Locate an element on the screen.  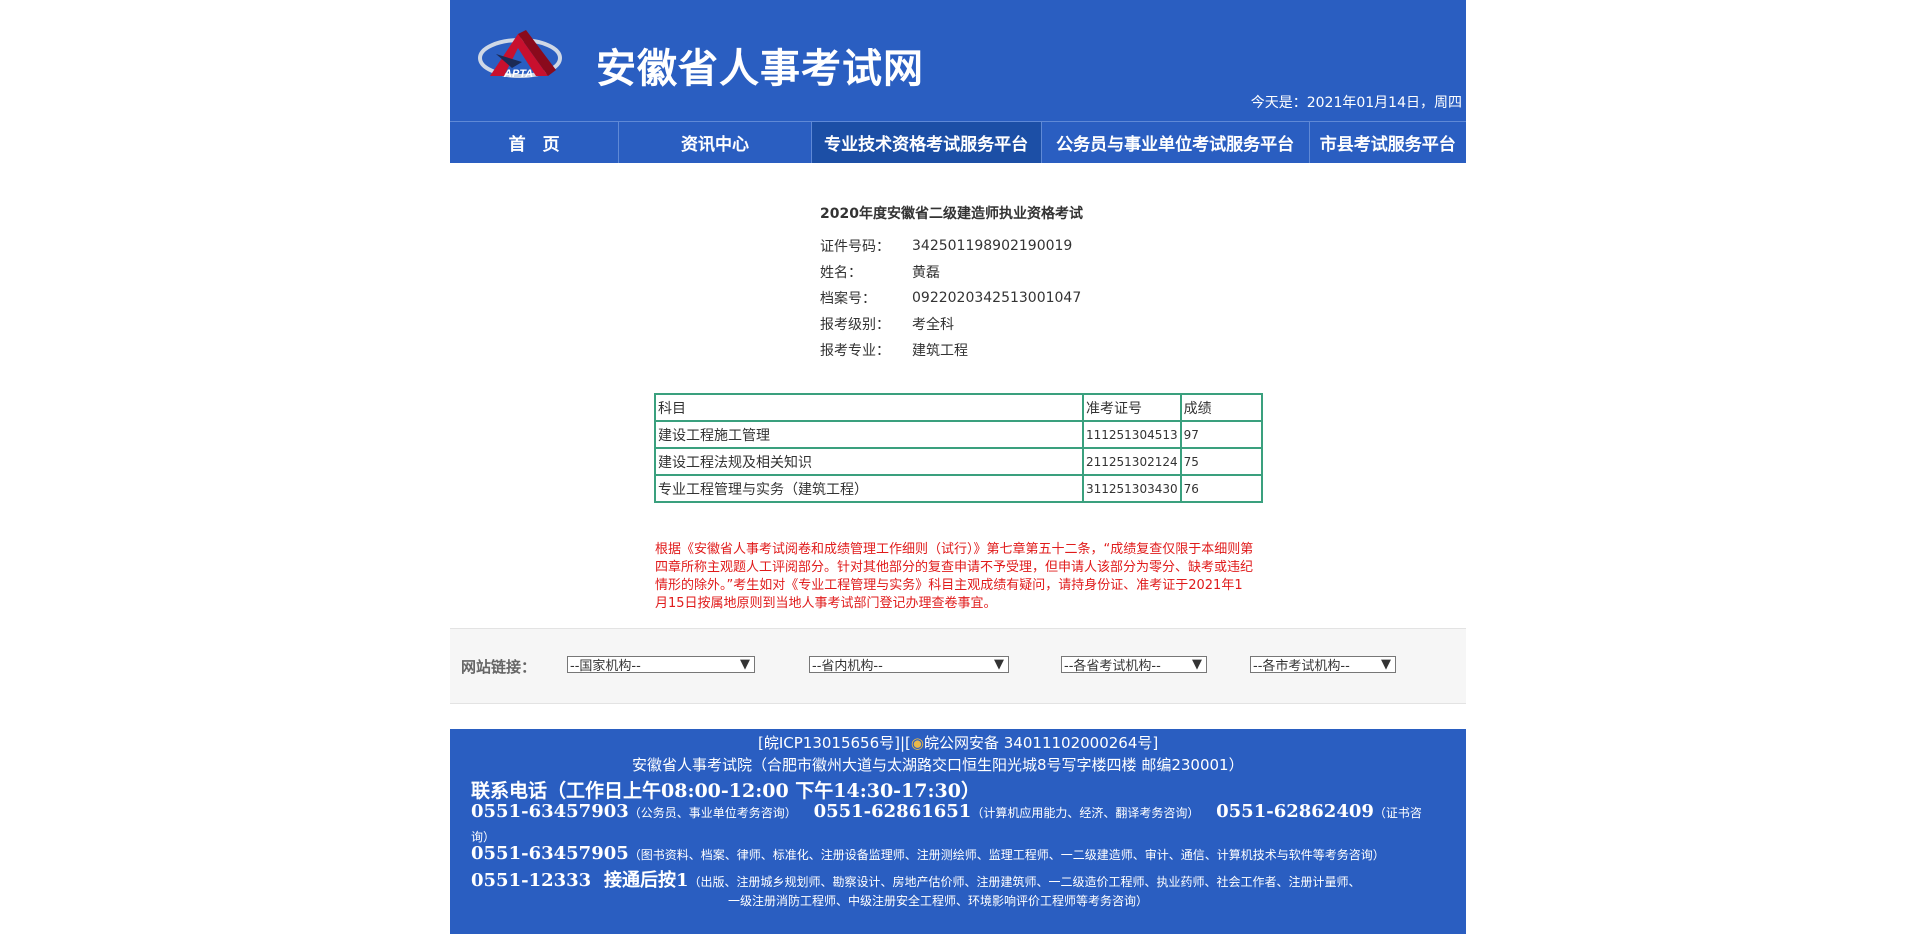
icp-line: [皖ICP13015656号]|[◉皖公网安备 34011102000264号] is located at coordinates (958, 742).